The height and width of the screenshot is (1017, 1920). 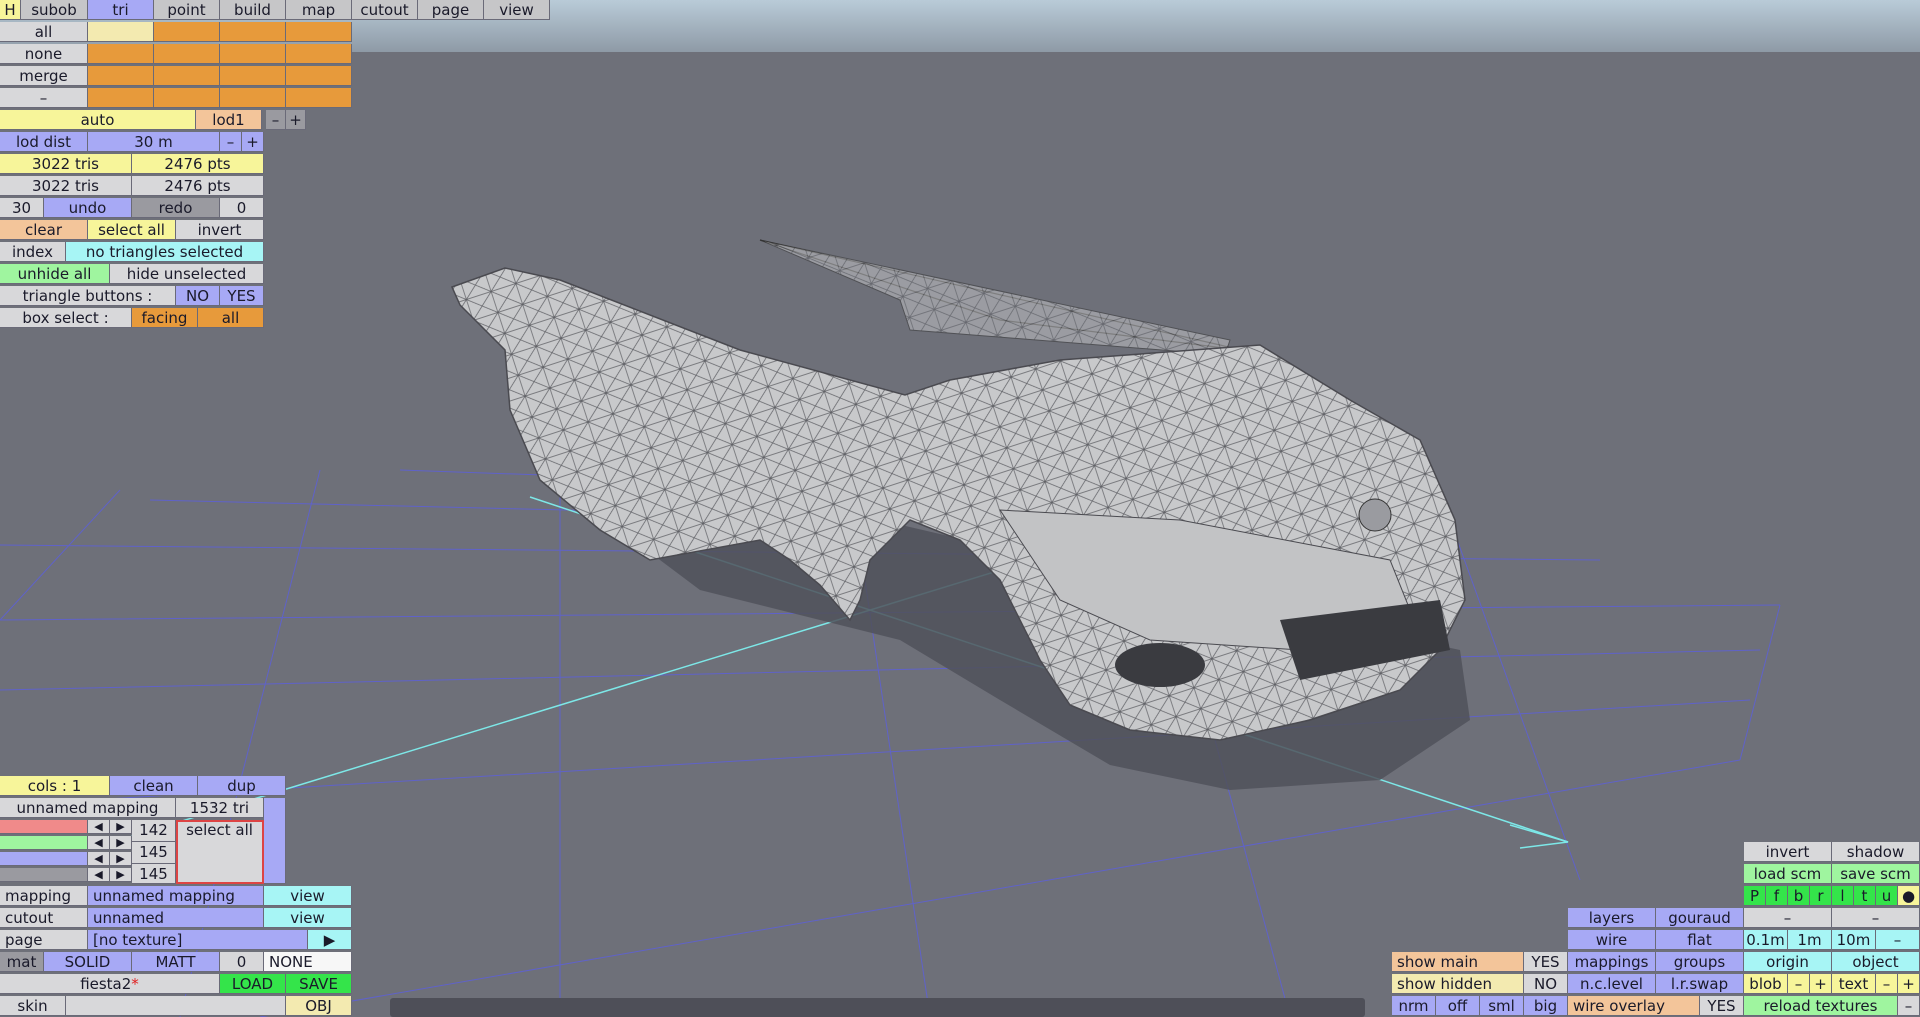 What do you see at coordinates (296, 120) in the screenshot?
I see `lod-plus-button: +` at bounding box center [296, 120].